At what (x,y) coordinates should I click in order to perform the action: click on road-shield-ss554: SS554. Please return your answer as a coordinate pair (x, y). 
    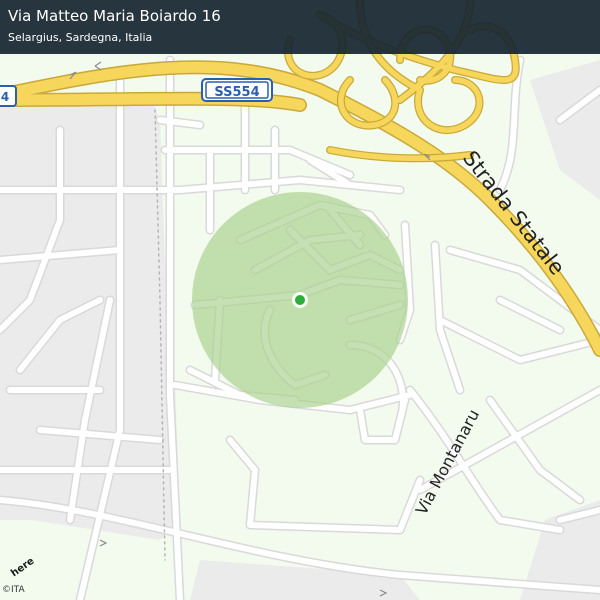
    Looking at the image, I should click on (237, 90).